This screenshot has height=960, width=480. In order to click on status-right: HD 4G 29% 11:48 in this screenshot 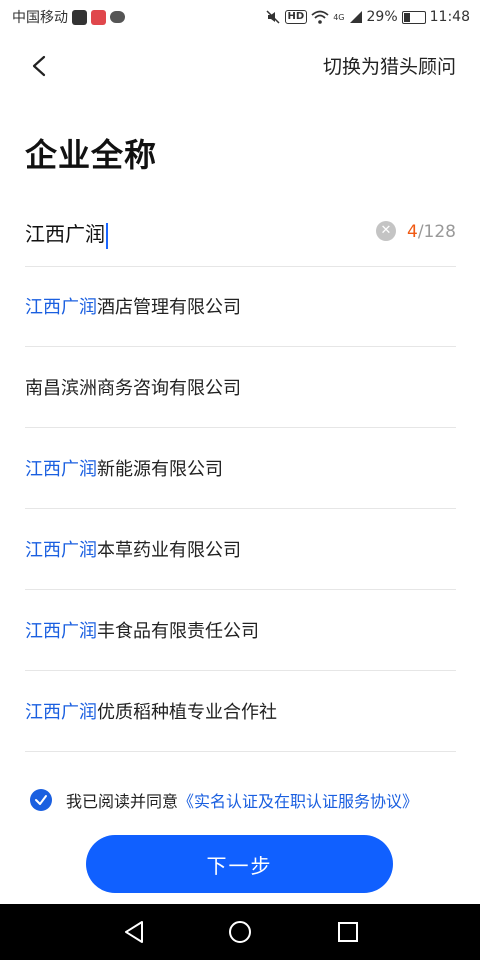, I will do `click(372, 17)`.